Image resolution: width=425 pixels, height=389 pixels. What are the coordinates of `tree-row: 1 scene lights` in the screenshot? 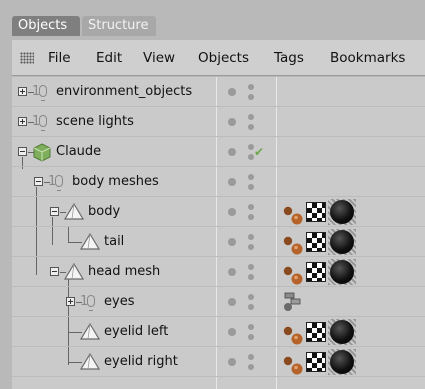 It's located at (218, 122).